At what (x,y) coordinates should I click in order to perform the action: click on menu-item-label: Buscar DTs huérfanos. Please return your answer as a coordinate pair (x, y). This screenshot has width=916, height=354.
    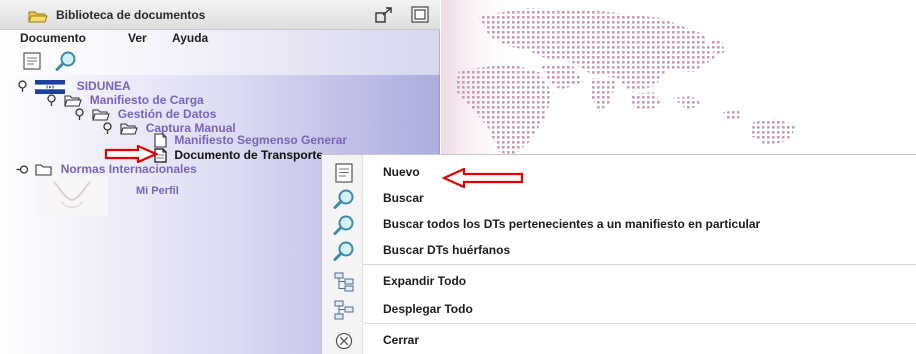
    Looking at the image, I should click on (447, 250).